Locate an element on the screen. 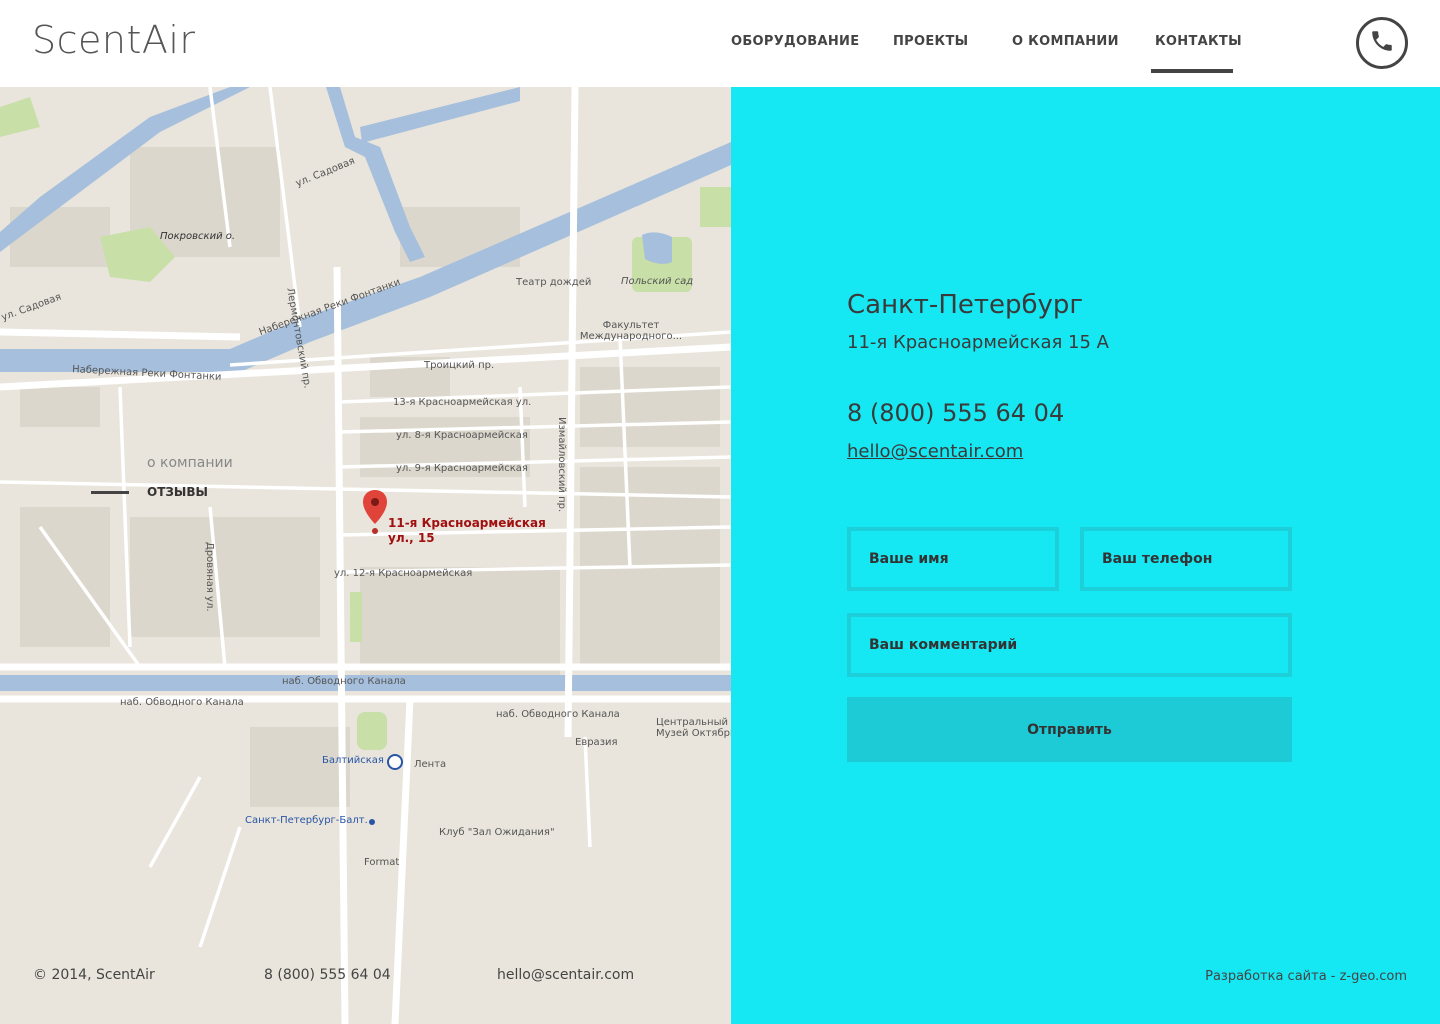  phone-button is located at coordinates (1382, 43).